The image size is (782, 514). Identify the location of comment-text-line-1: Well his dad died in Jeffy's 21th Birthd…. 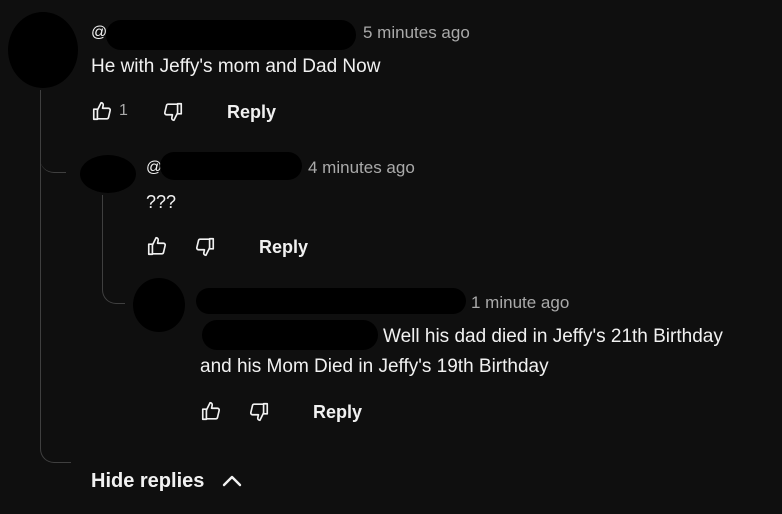
(553, 336).